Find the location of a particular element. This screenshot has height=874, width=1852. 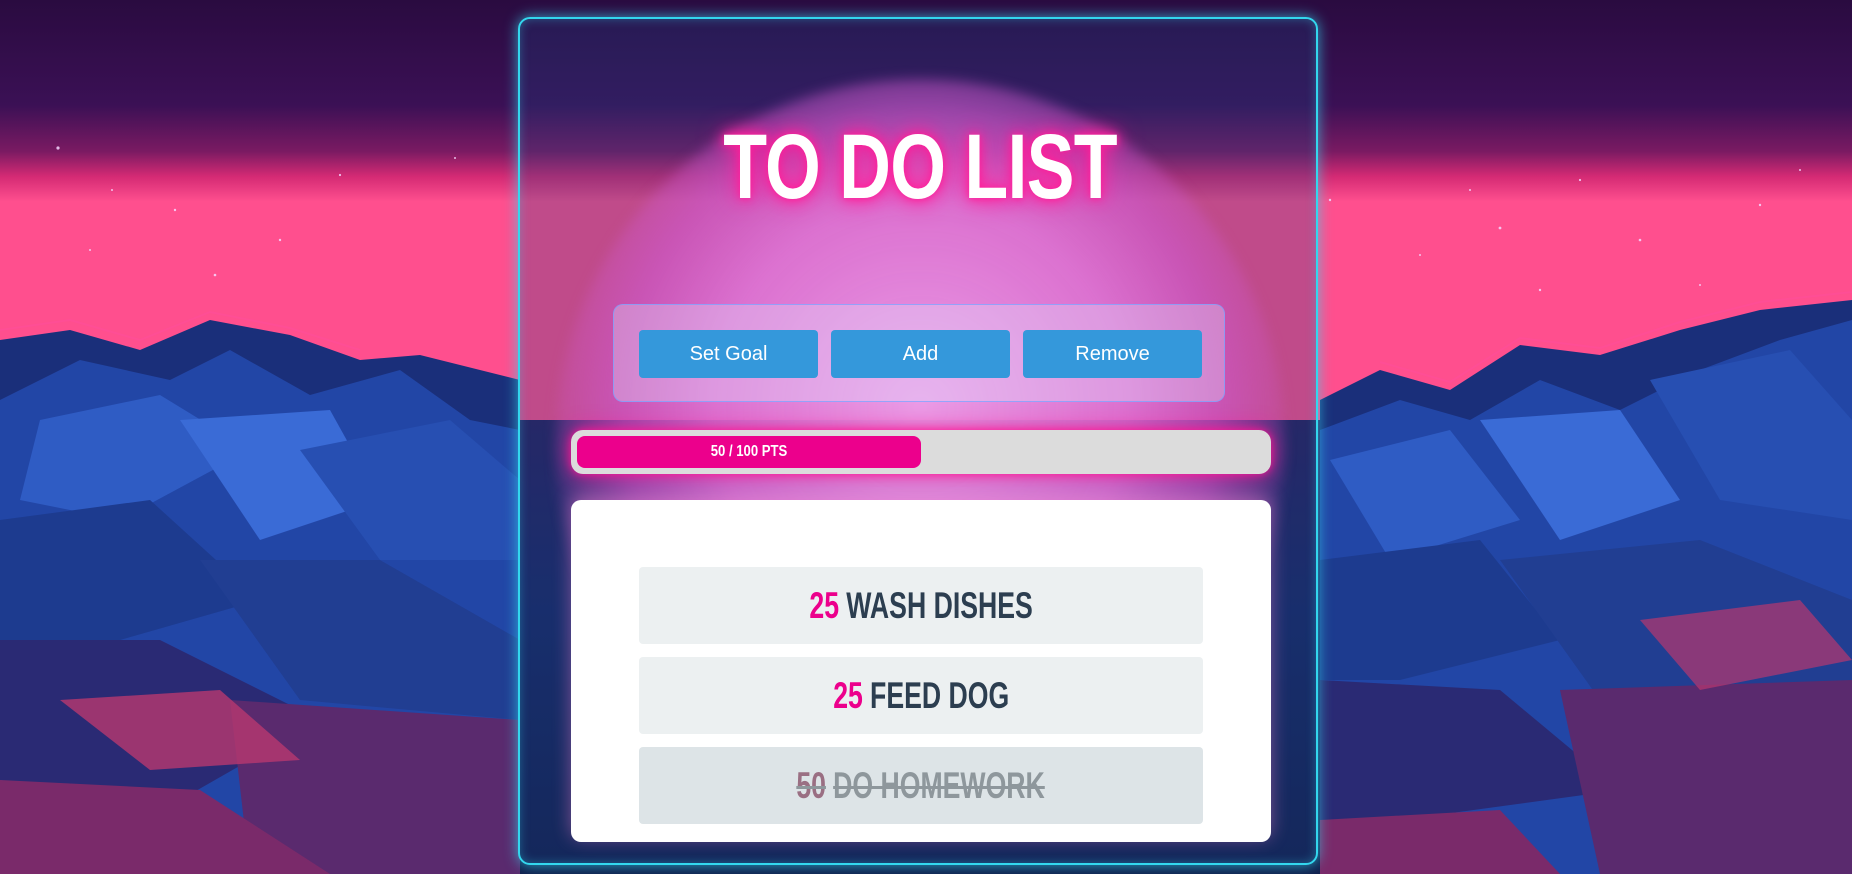

list-item-task-1: 25 WASH DISHES is located at coordinates (921, 605).